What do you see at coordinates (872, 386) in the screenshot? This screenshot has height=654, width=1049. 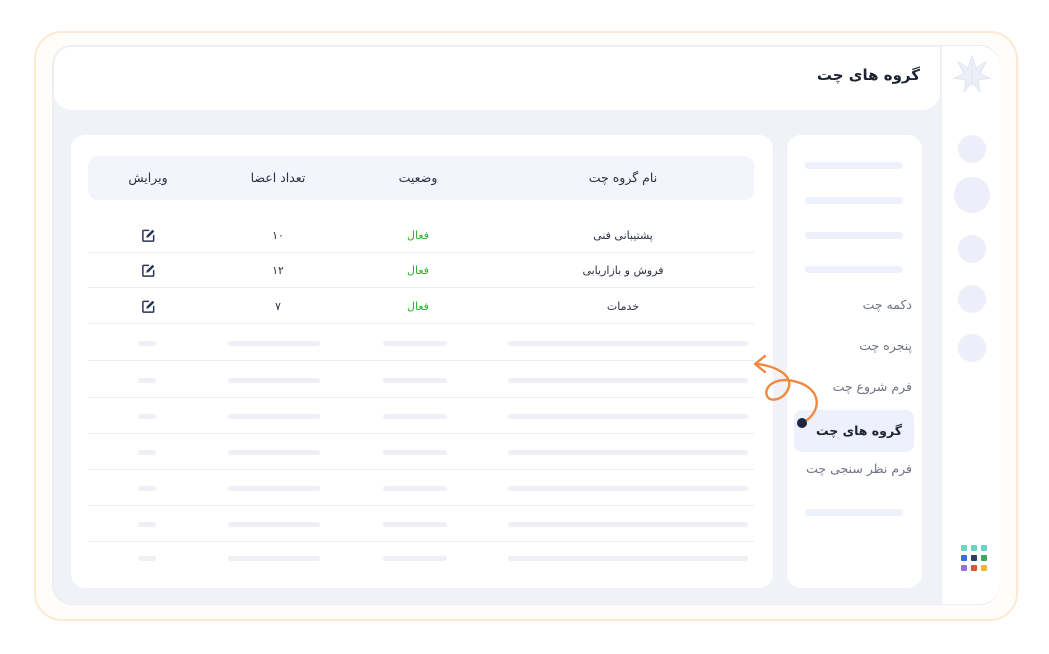 I see `menu-item-label: فرم شروع چت` at bounding box center [872, 386].